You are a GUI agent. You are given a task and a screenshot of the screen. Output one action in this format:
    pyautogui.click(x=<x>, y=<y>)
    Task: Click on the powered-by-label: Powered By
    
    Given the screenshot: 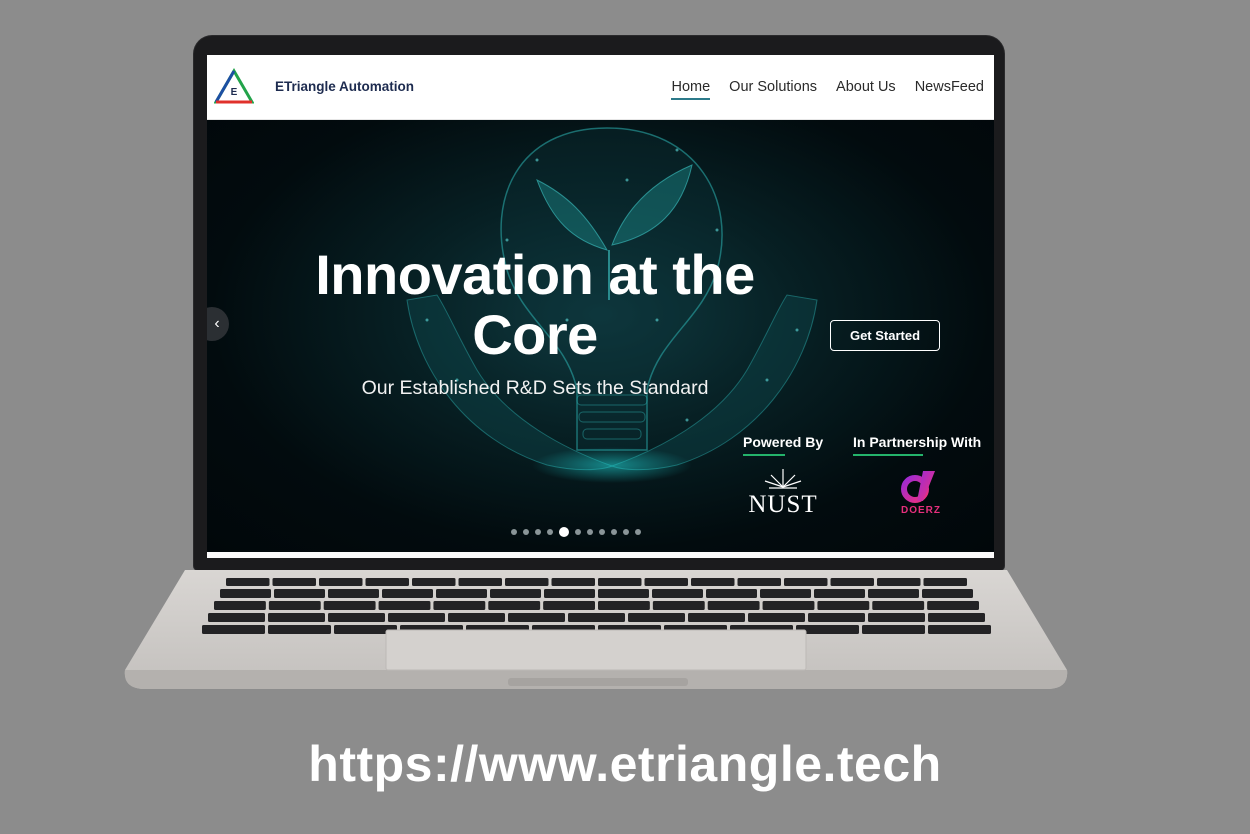 What is the action you would take?
    pyautogui.click(x=783, y=445)
    